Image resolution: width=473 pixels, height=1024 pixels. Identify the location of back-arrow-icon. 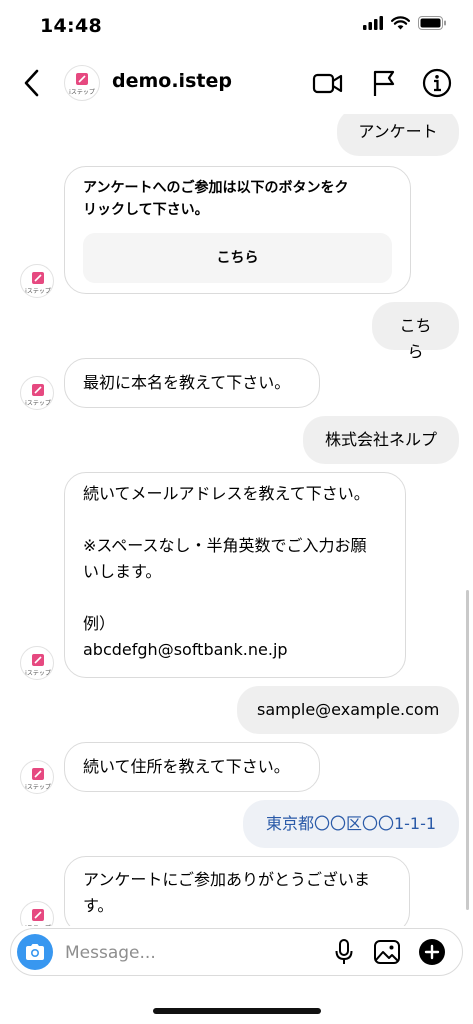
(33, 83).